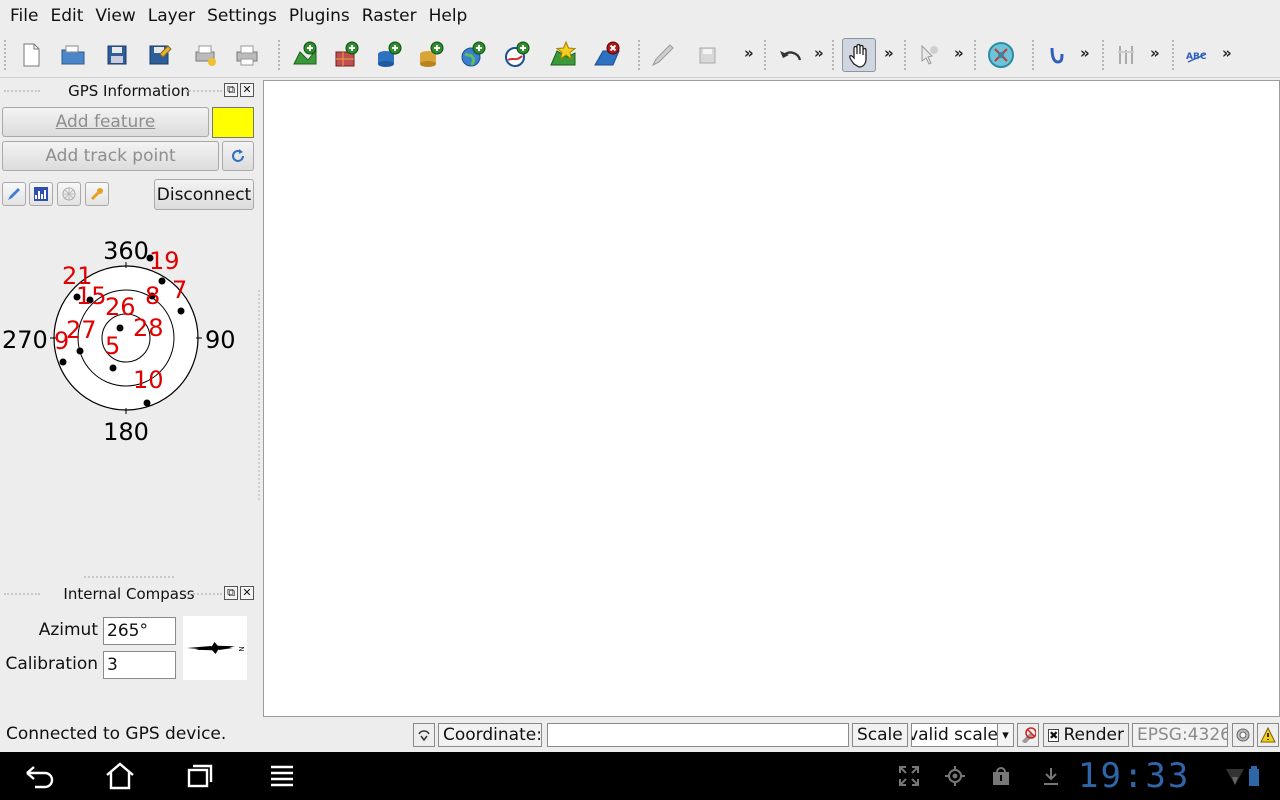 The height and width of the screenshot is (800, 1280). Describe the element at coordinates (163, 261) in the screenshot. I see `satellite-marker: 19` at that location.